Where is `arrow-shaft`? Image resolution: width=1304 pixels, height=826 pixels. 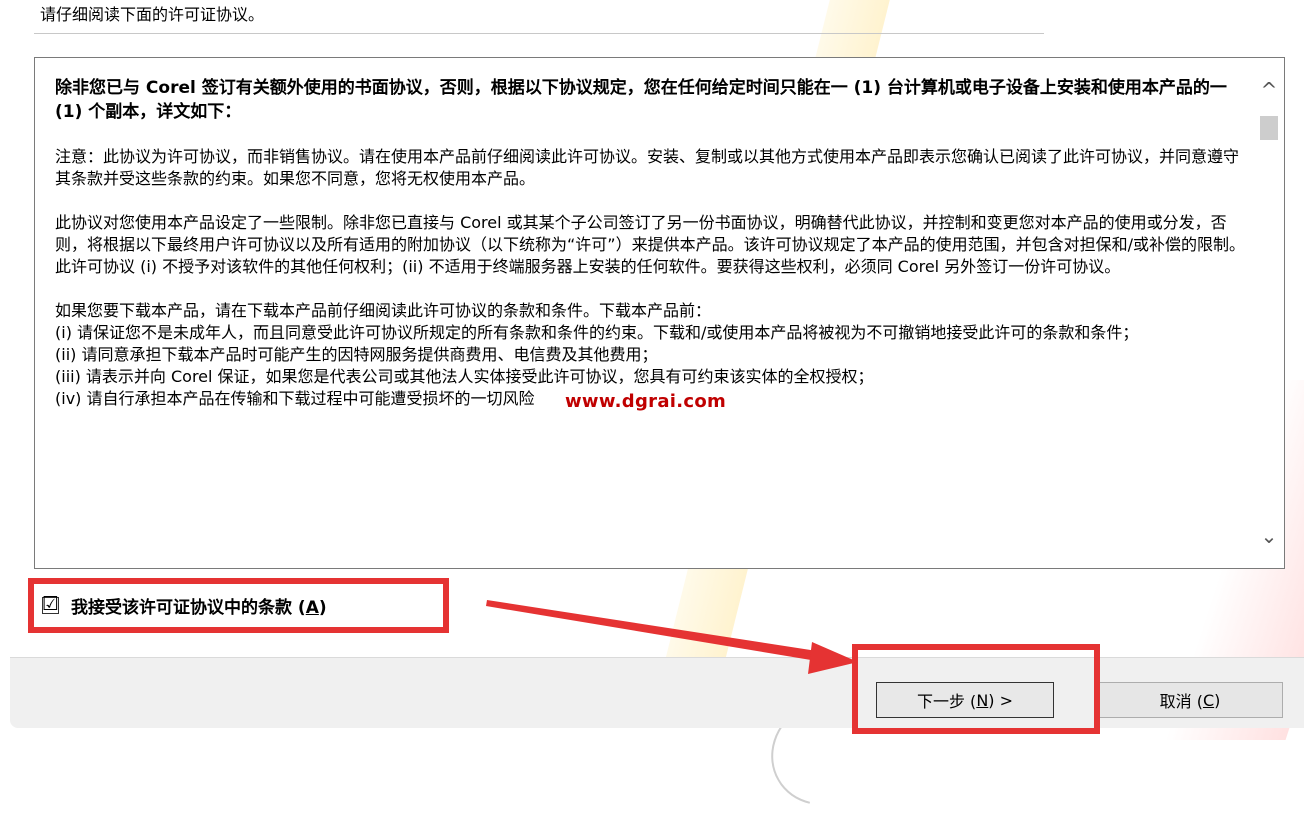 arrow-shaft is located at coordinates (658, 631).